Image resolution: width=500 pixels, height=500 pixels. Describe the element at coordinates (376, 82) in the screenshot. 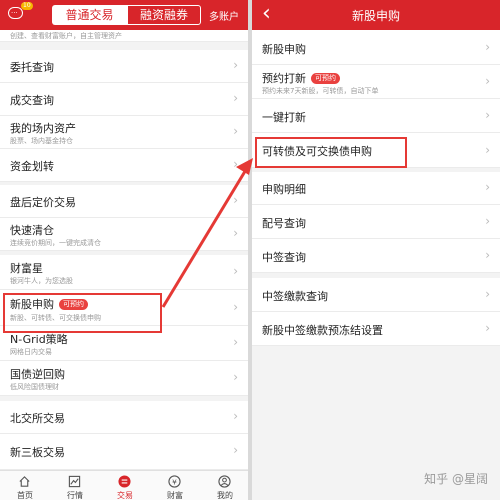

I see `menu-item-reserve-ipo: 预约打新 可预约 预约未来7天新股，可转债，自动下单 ›` at that location.